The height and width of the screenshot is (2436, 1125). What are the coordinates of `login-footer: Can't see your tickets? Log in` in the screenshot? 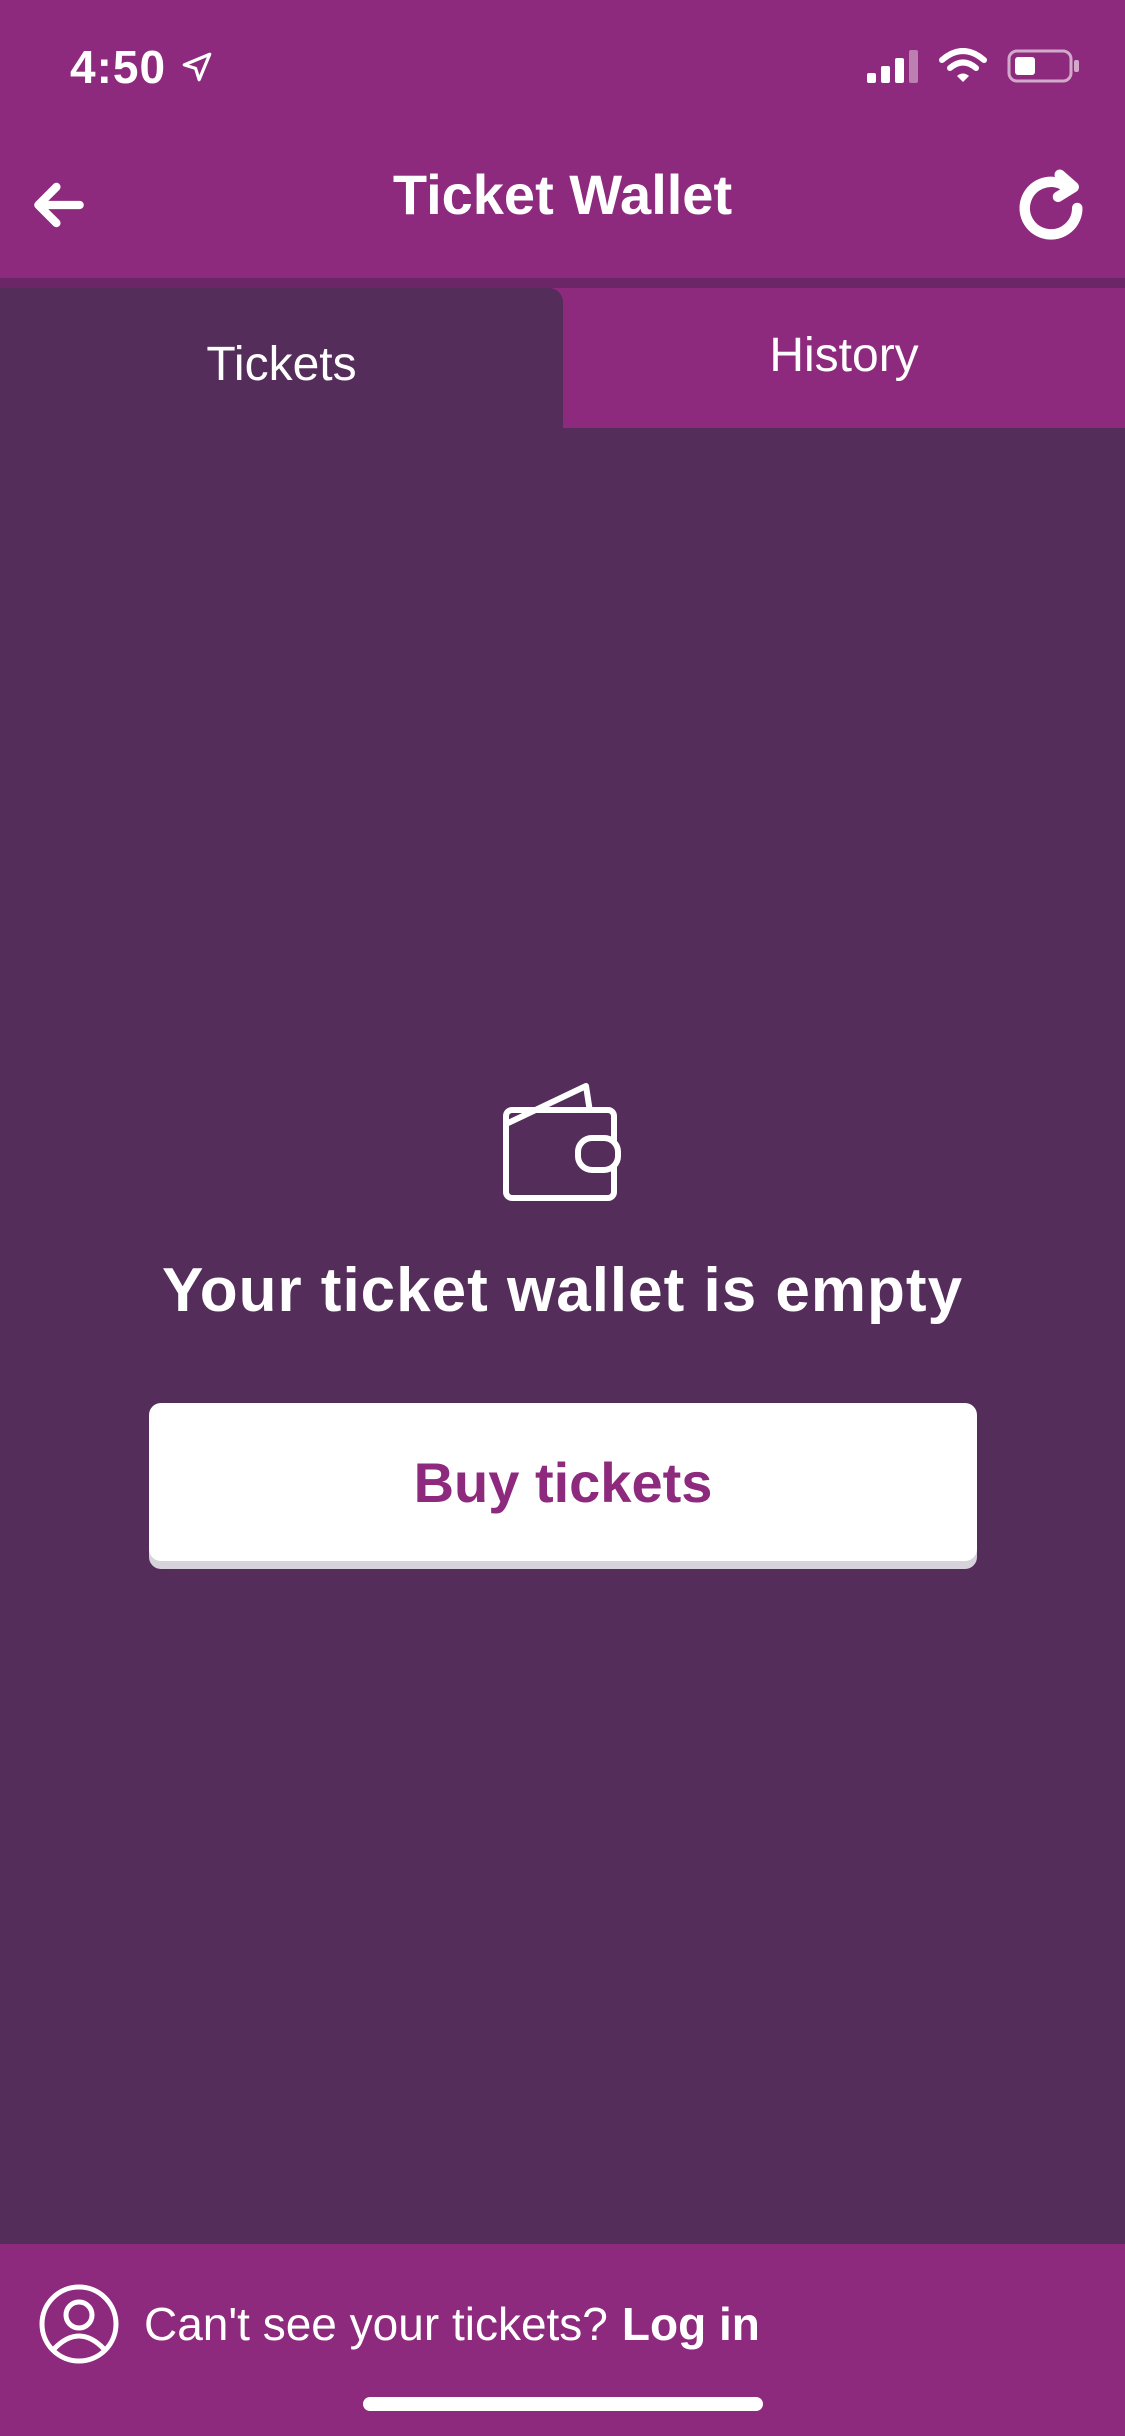 It's located at (562, 2340).